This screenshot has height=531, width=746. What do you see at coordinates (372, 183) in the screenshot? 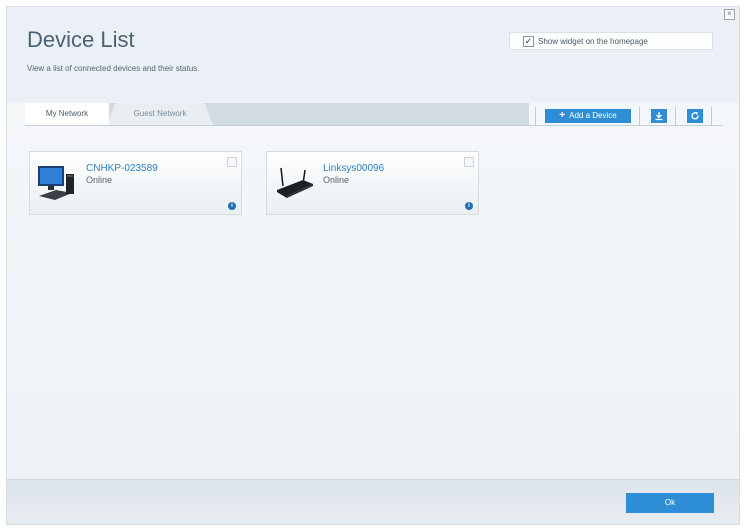
I see `device-card: Linksys00096 Online i` at bounding box center [372, 183].